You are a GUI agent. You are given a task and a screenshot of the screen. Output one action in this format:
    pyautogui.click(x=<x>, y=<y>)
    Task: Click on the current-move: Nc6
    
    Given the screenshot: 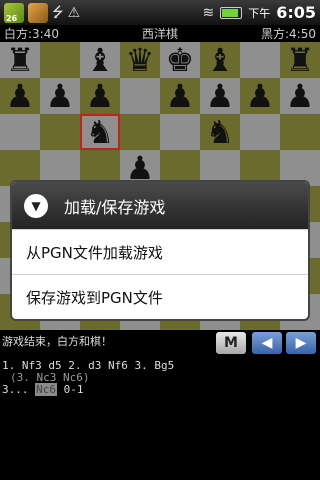 What is the action you would take?
    pyautogui.click(x=46, y=389)
    